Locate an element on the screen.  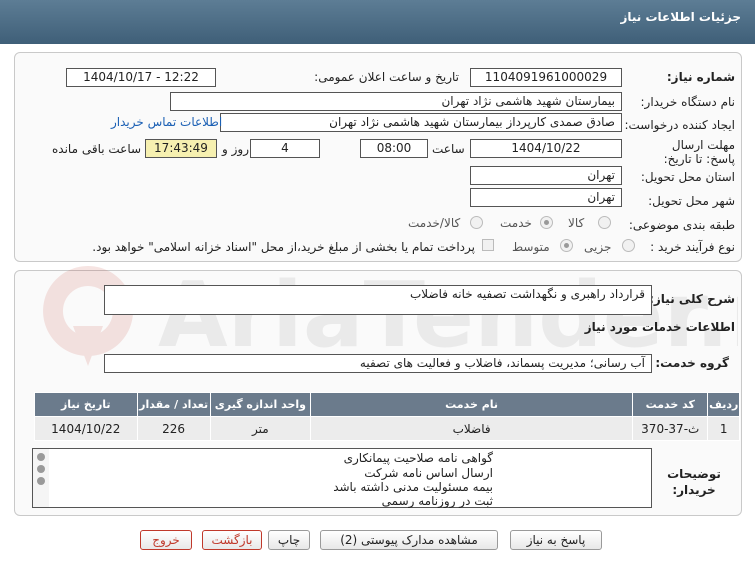
category-label: طبقه بندی موضوعی: is located at coordinates (681, 225).